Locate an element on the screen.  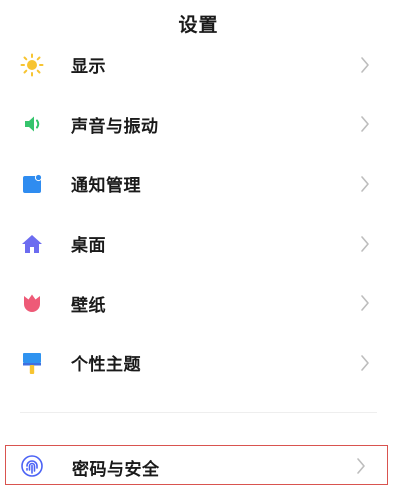
settings-item-display: 显示 is located at coordinates (198, 65).